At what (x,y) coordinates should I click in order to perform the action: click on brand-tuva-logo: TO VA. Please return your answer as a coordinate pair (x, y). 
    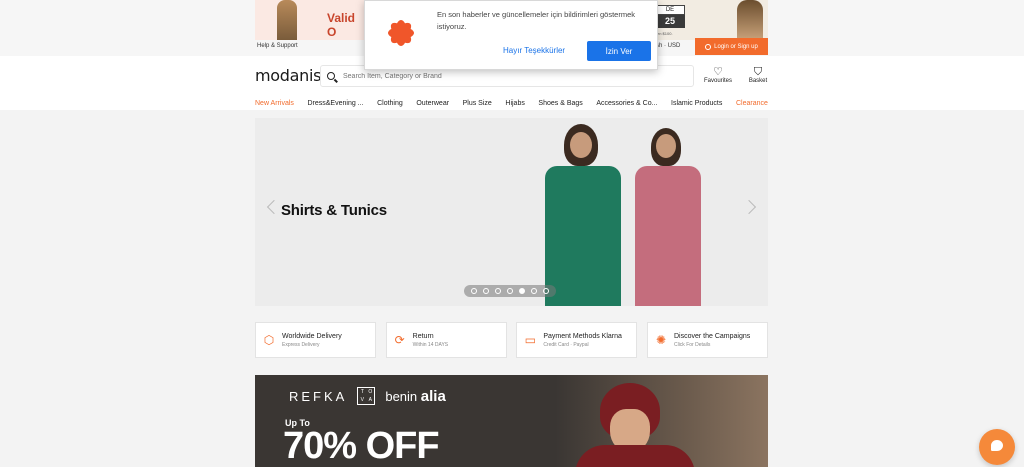
    Looking at the image, I should click on (366, 396).